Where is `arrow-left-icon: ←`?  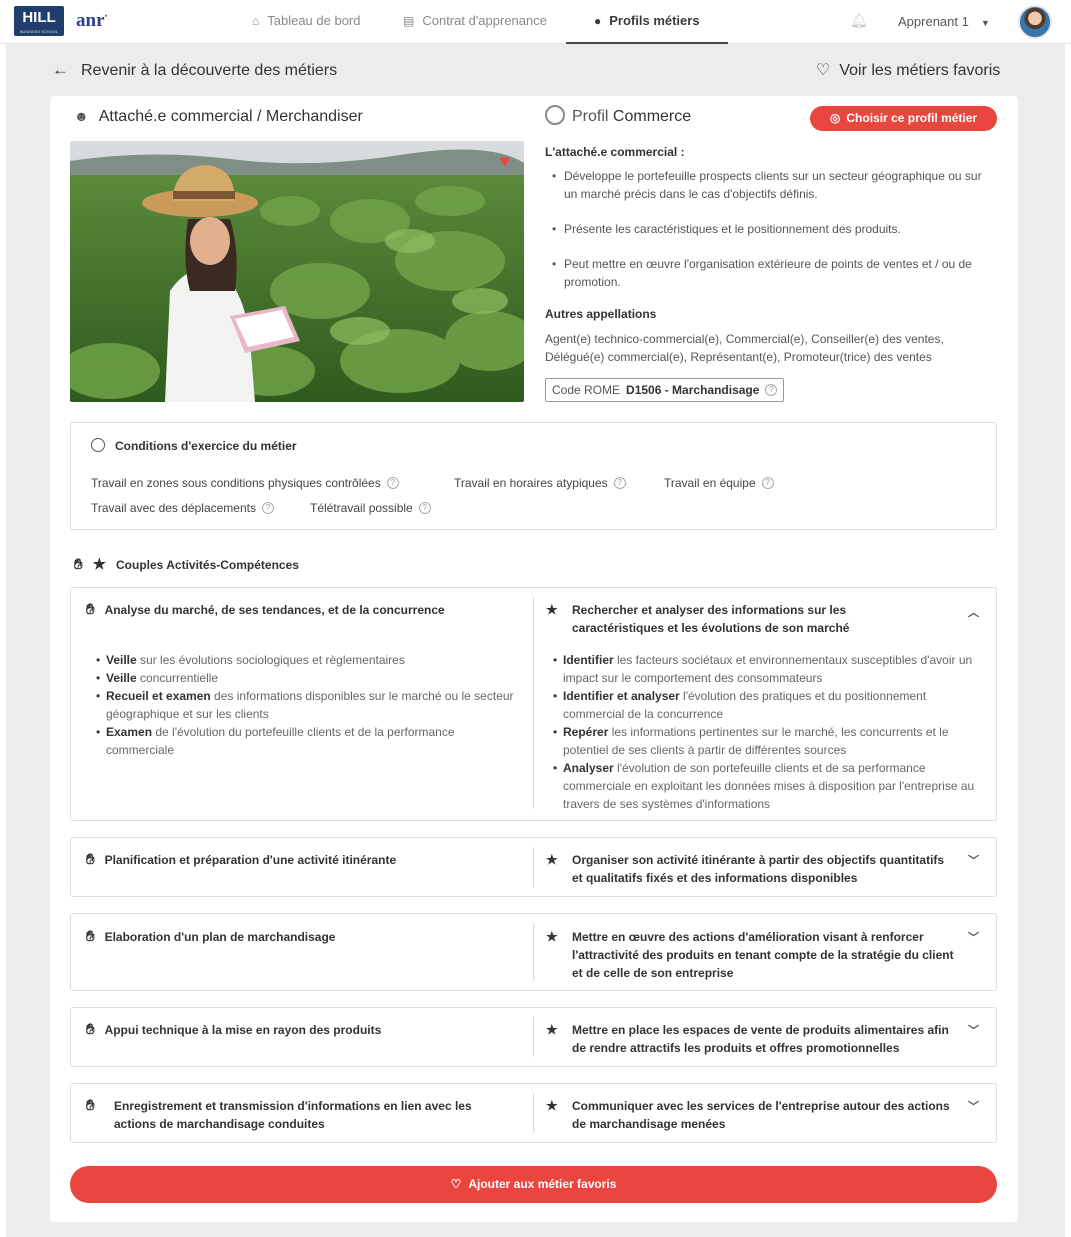 arrow-left-icon: ← is located at coordinates (60, 69).